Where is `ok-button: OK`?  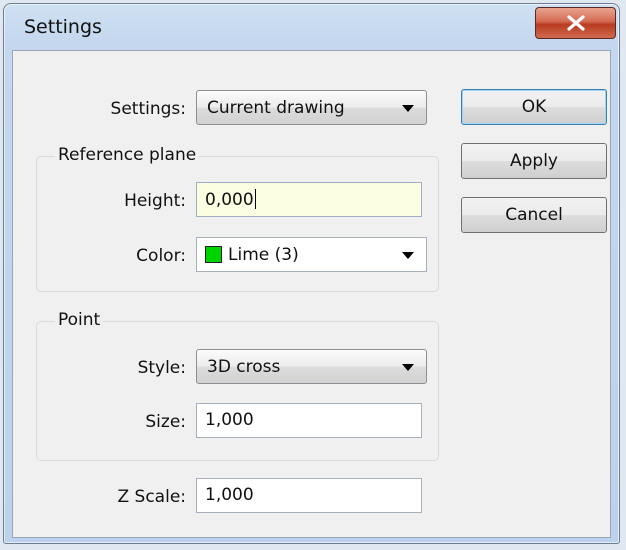 ok-button: OK is located at coordinates (534, 107).